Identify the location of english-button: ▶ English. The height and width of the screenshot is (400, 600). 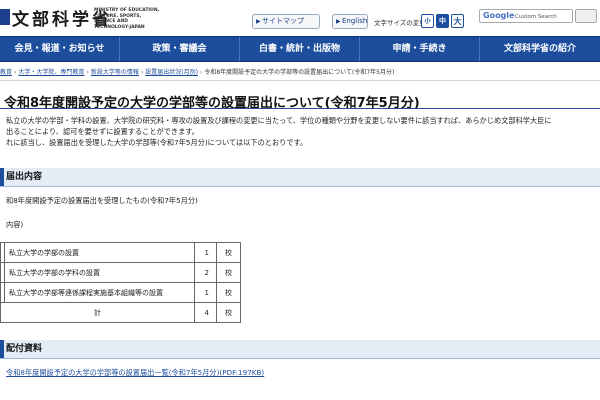
(350, 21).